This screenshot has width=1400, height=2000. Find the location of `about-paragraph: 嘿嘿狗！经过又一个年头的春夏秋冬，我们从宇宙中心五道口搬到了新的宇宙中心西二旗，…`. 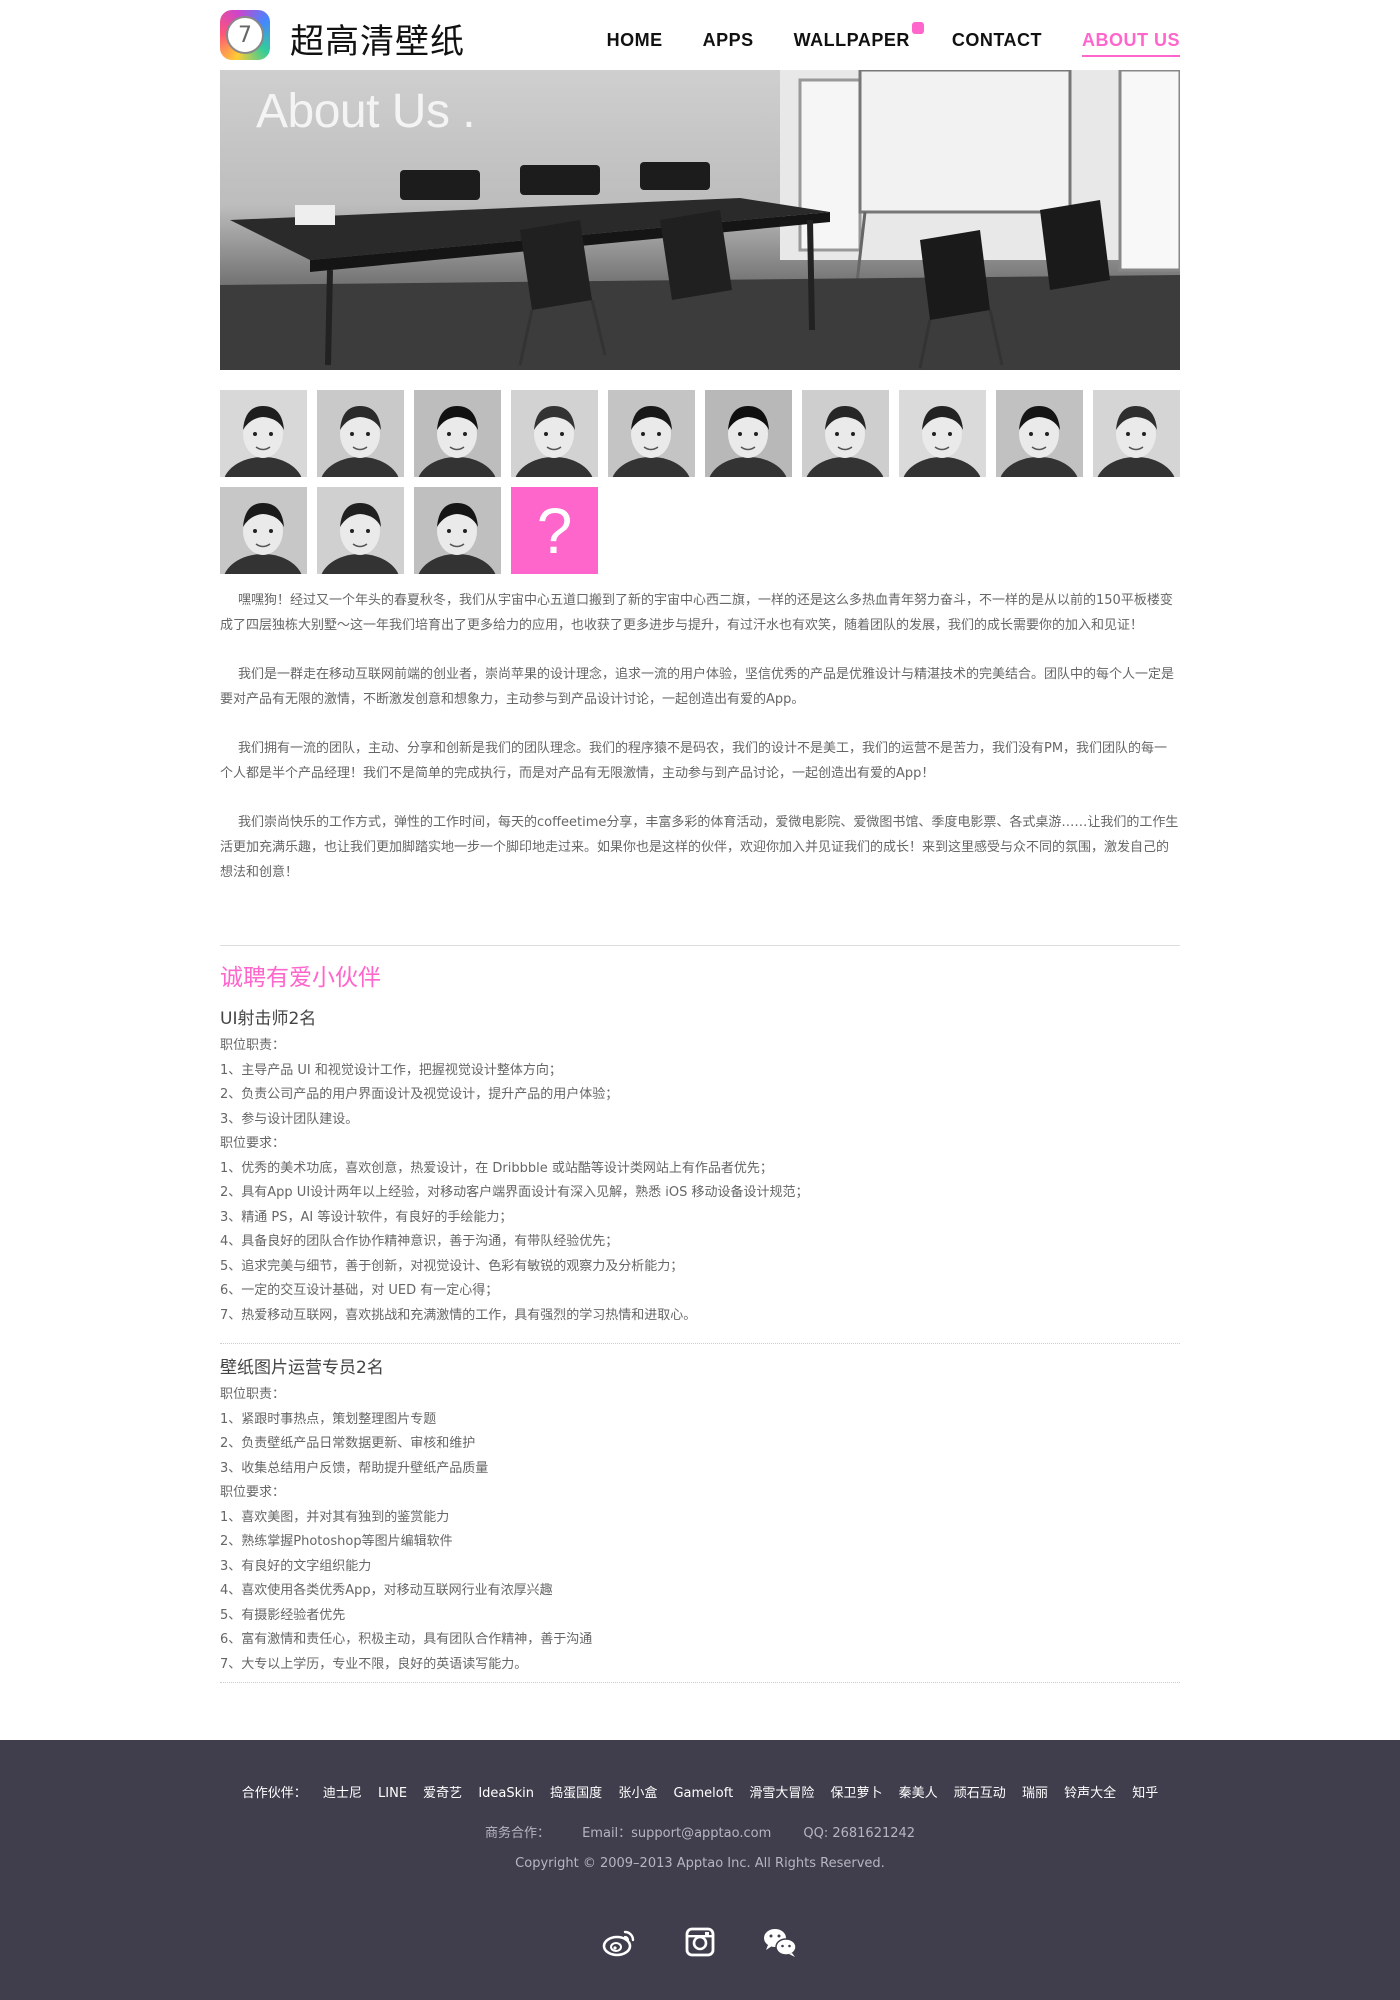

about-paragraph: 嘿嘿狗！经过又一个年头的春夏秋冬，我们从宇宙中心五道口搬到了新的宇宙中心西二旗，… is located at coordinates (696, 613).